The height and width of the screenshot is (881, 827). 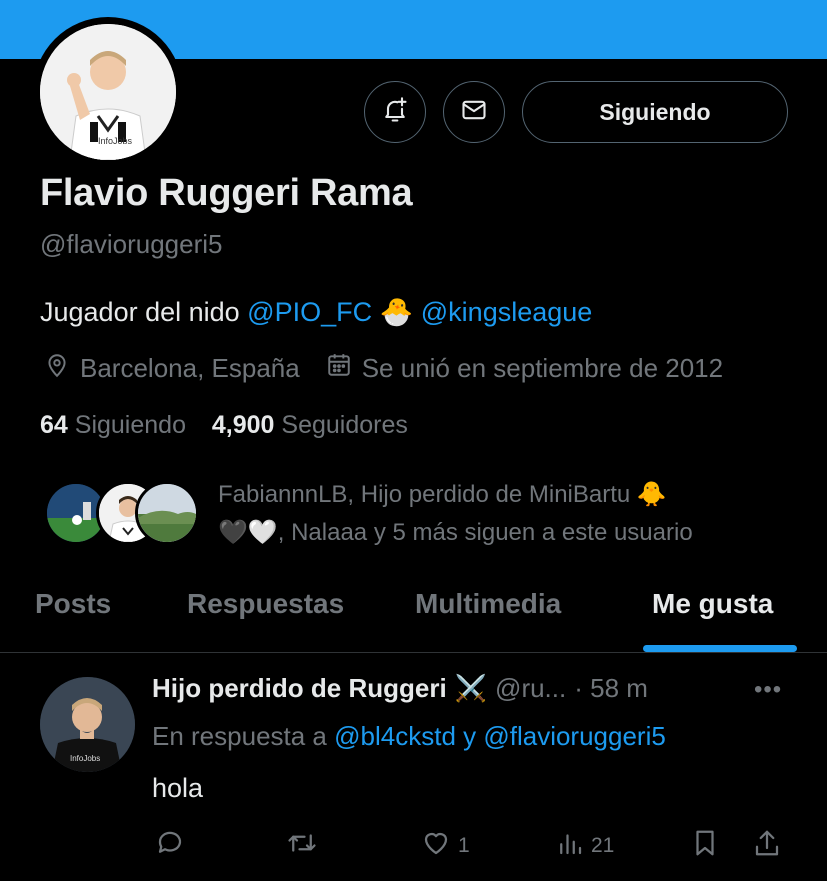 I want to click on bookmark-icon, so click(x=708, y=846).